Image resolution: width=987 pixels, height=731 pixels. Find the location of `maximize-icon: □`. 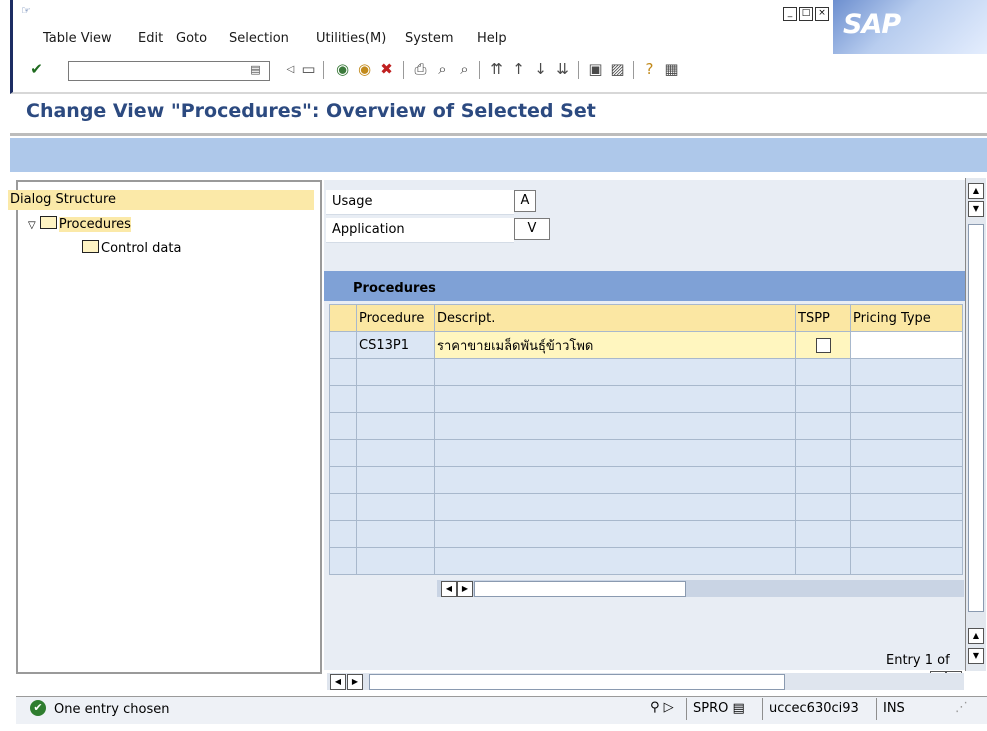

maximize-icon: □ is located at coordinates (806, 14).